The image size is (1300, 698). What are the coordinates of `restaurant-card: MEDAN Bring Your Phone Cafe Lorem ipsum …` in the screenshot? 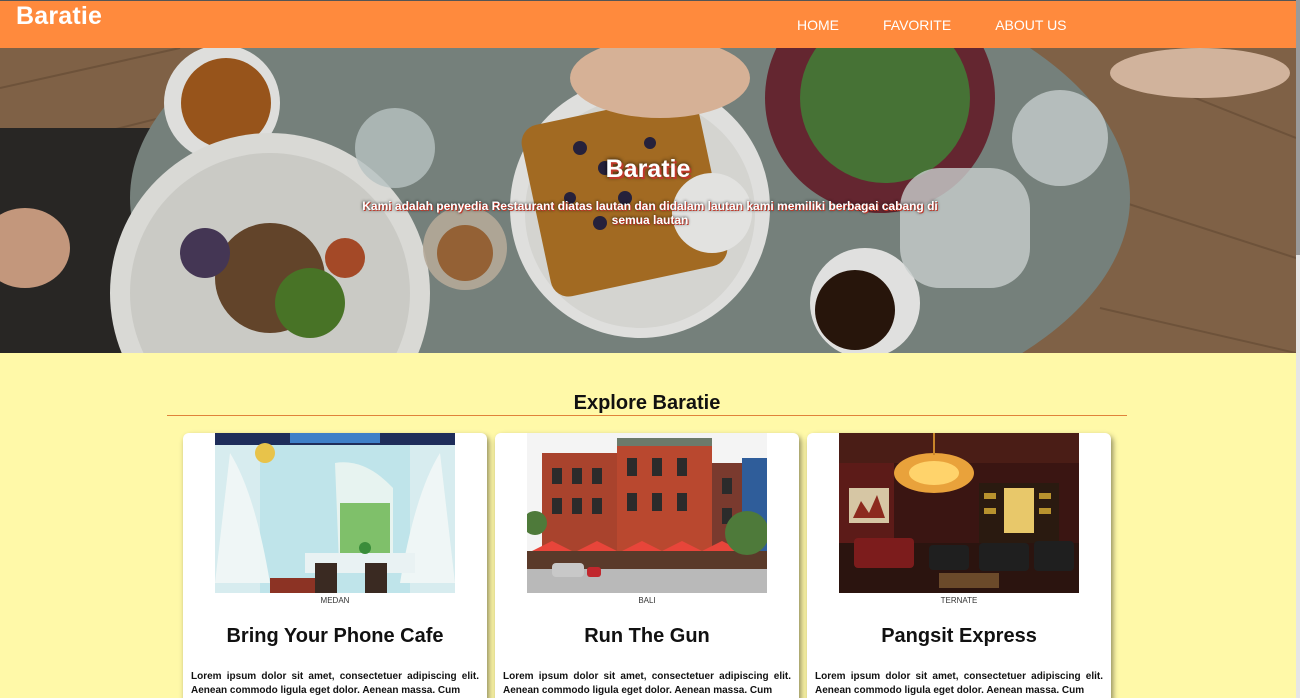 It's located at (335, 565).